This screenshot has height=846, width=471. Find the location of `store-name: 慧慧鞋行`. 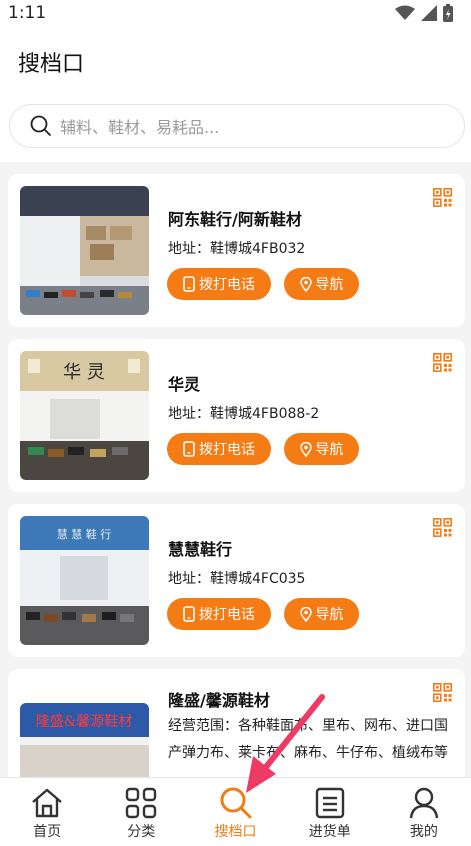

store-name: 慧慧鞋行 is located at coordinates (200, 549).